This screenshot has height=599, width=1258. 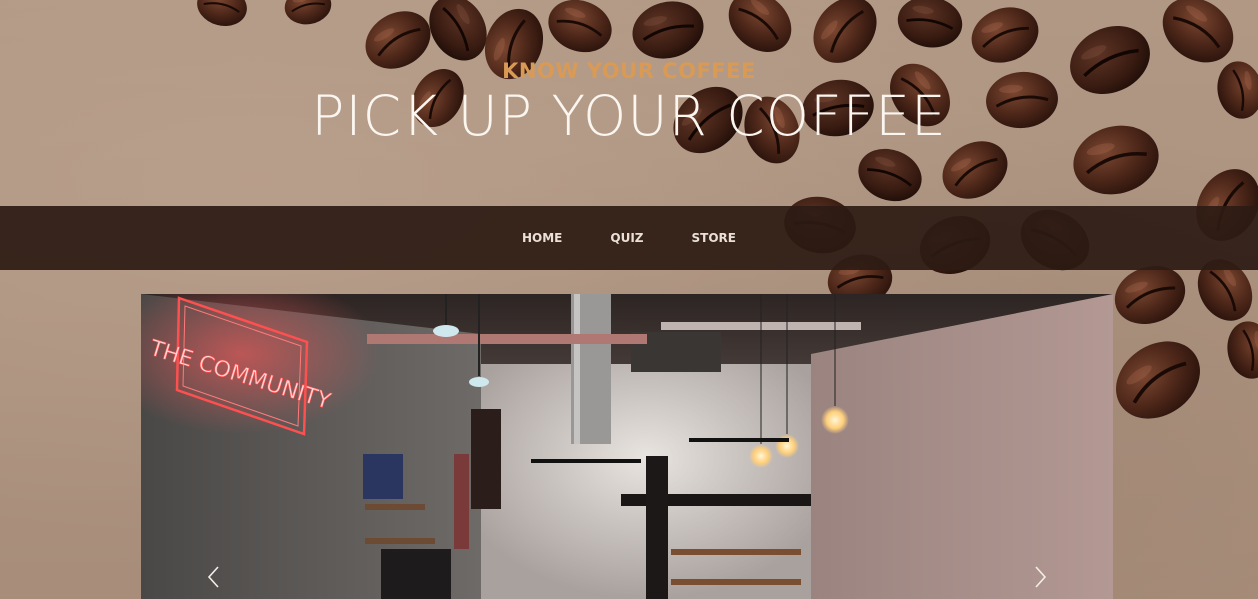 What do you see at coordinates (1040, 577) in the screenshot?
I see `chevron-right-icon` at bounding box center [1040, 577].